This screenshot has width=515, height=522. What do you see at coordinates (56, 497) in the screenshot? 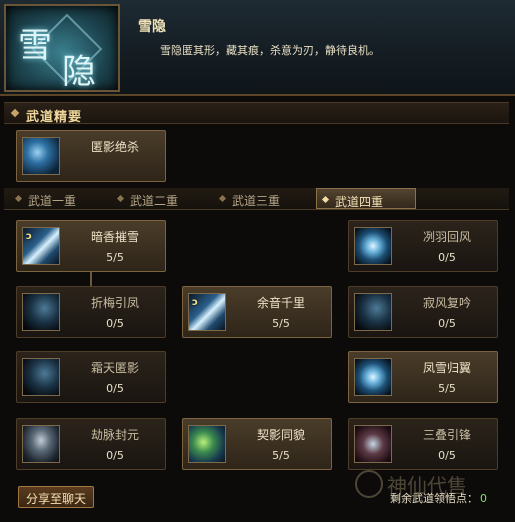
I see `share-to-chat-button: 分享至聊天` at bounding box center [56, 497].